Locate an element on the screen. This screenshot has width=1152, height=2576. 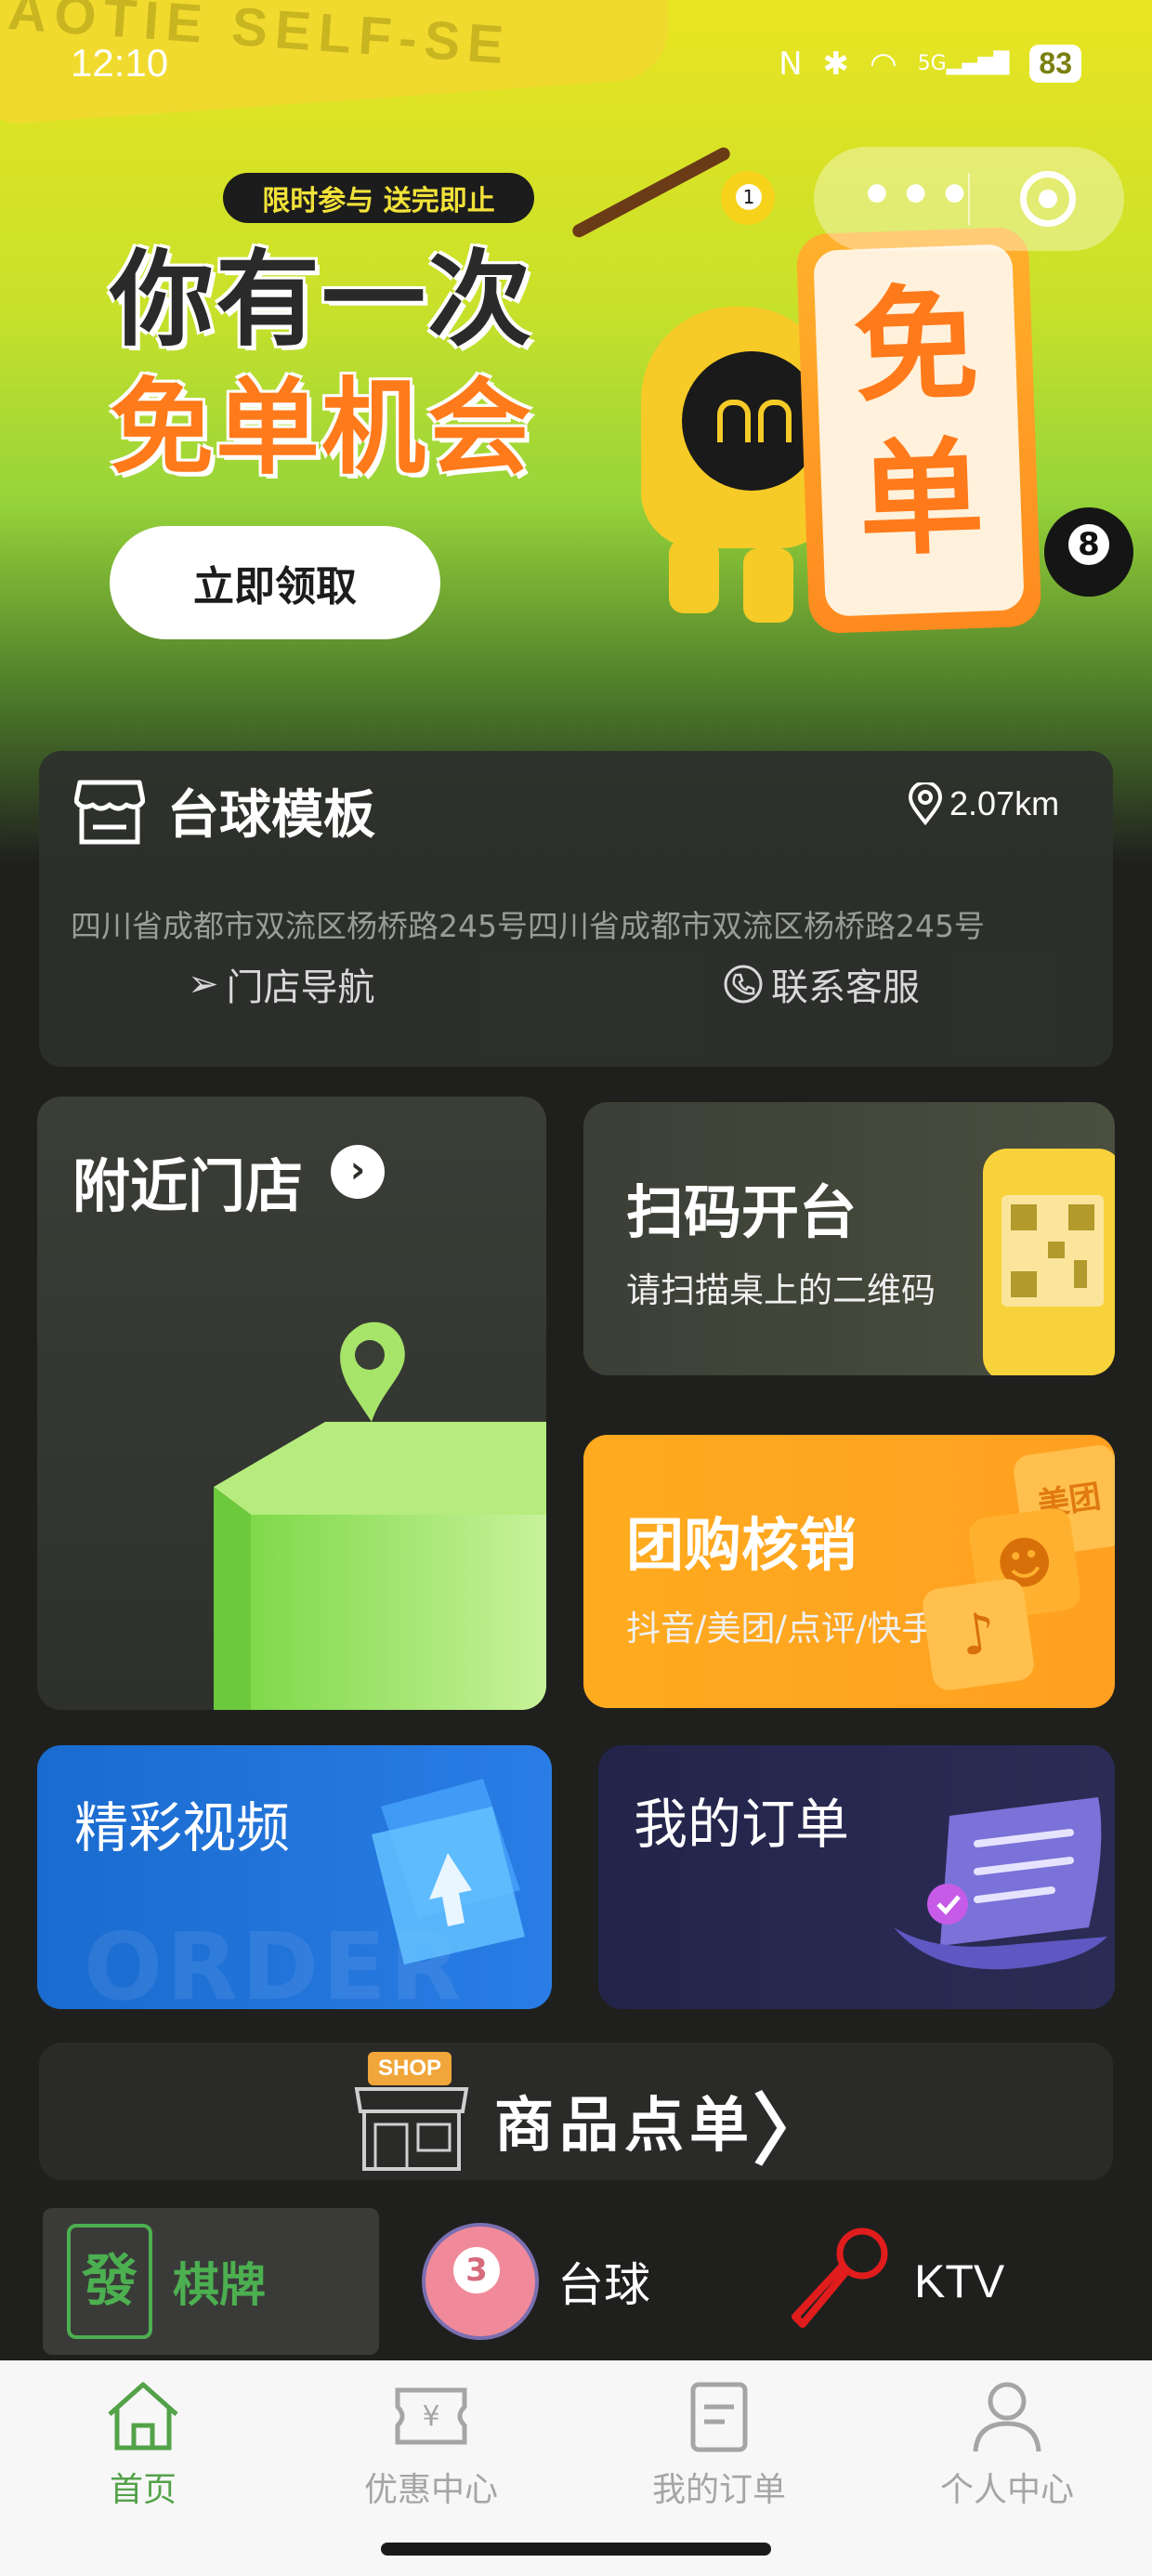
category-chess-cards: 發 棋牌 is located at coordinates (211, 2281).